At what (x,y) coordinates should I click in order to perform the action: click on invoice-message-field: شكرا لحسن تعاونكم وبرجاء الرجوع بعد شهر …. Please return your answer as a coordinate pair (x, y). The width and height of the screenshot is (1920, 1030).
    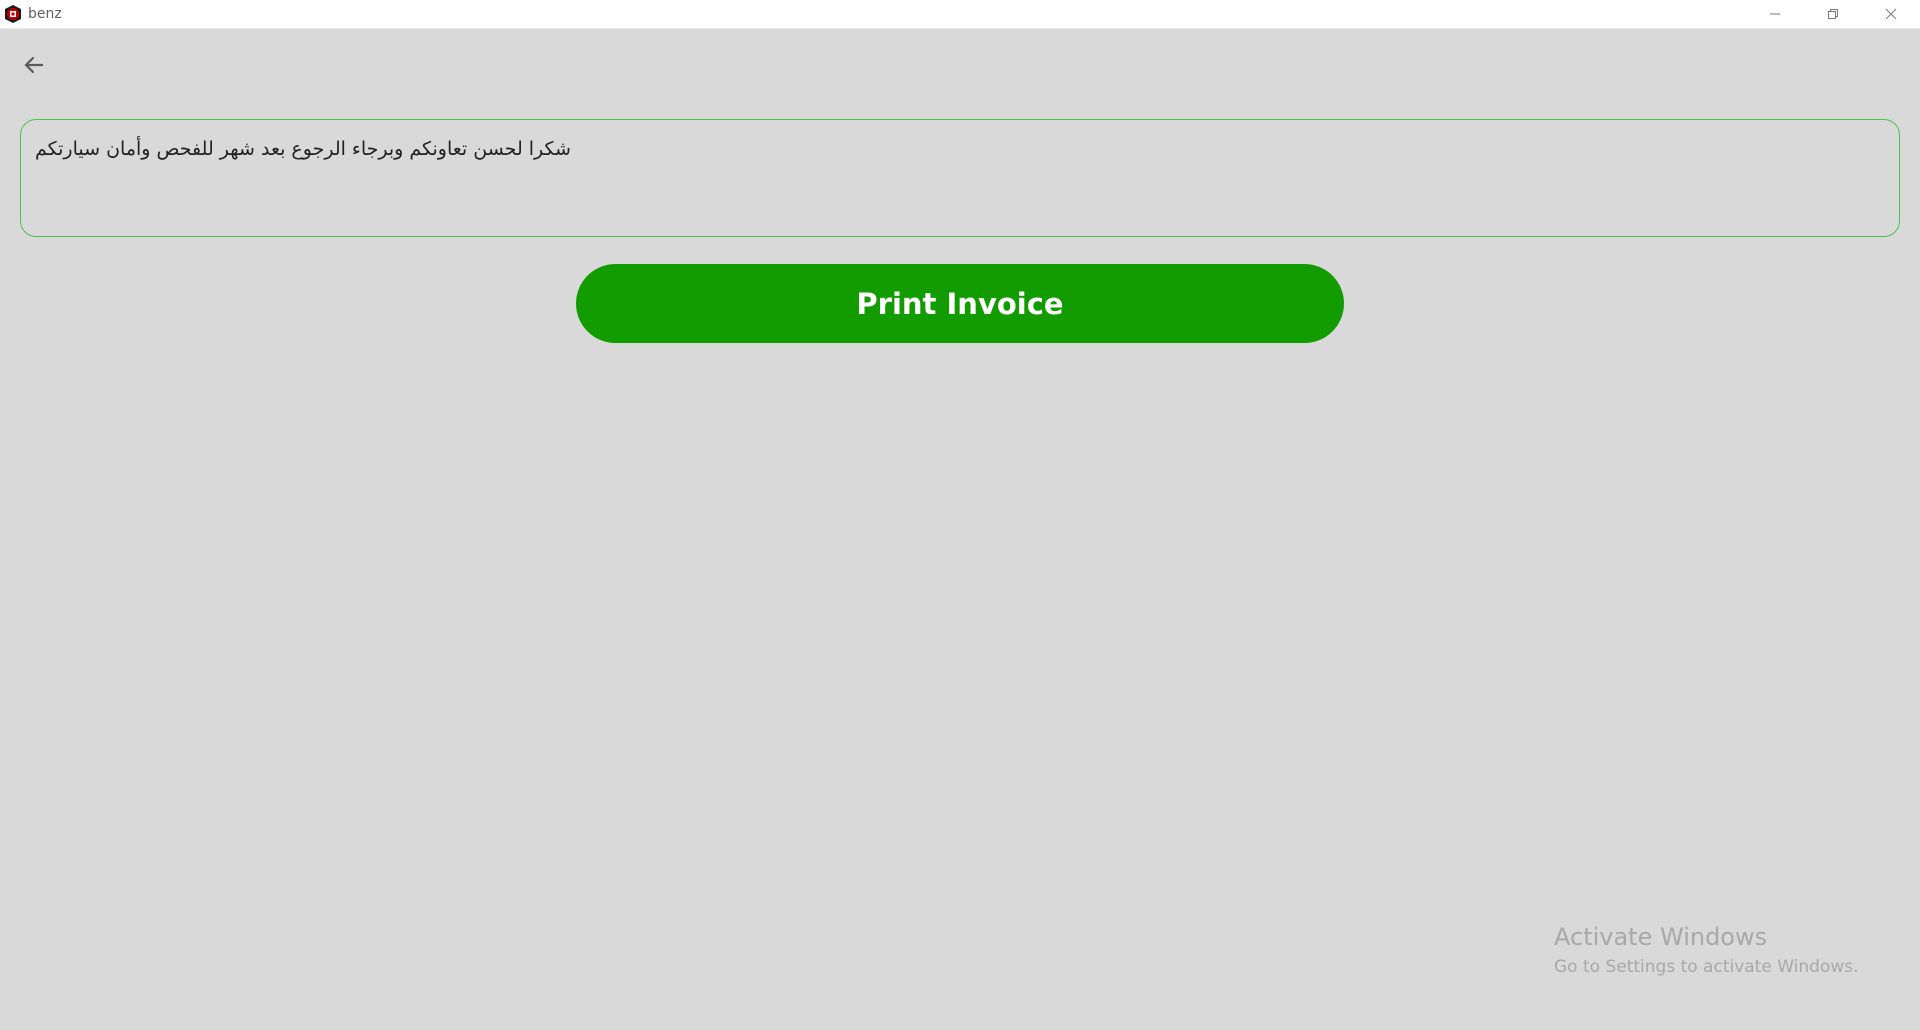
    Looking at the image, I should click on (960, 178).